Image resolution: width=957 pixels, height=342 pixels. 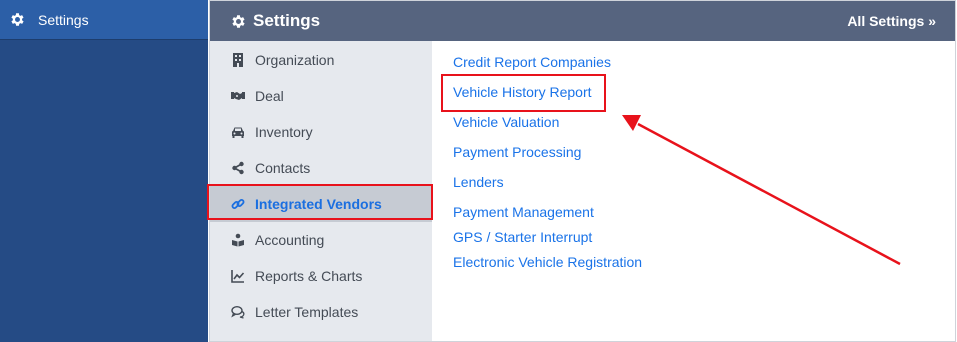 What do you see at coordinates (761, 190) in the screenshot?
I see `annotation-arrow` at bounding box center [761, 190].